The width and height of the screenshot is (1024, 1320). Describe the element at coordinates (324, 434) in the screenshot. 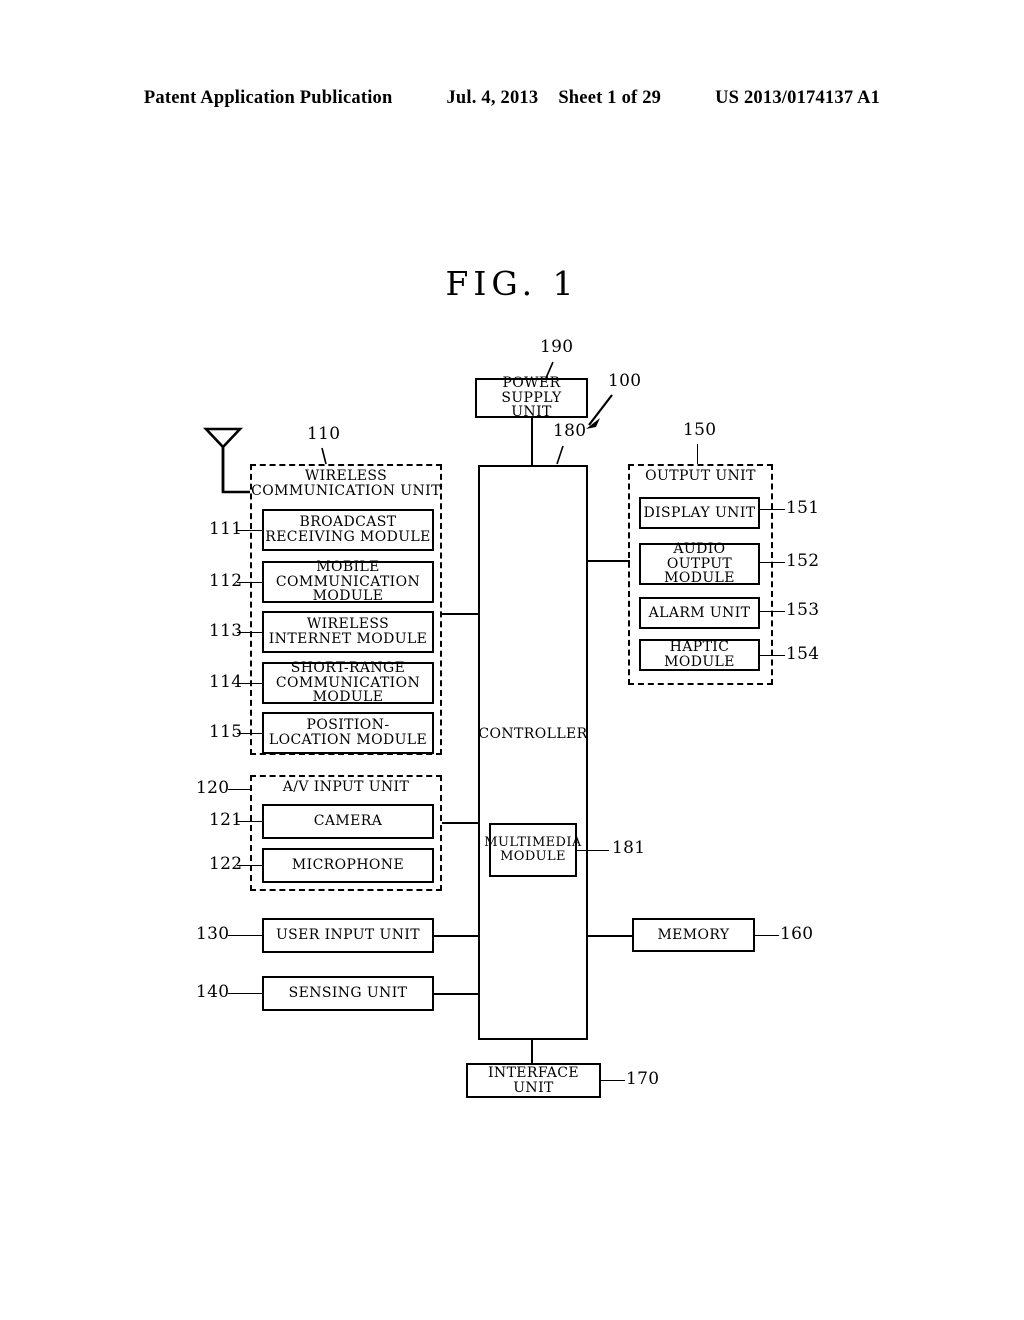

I see `ref-110: 110` at that location.